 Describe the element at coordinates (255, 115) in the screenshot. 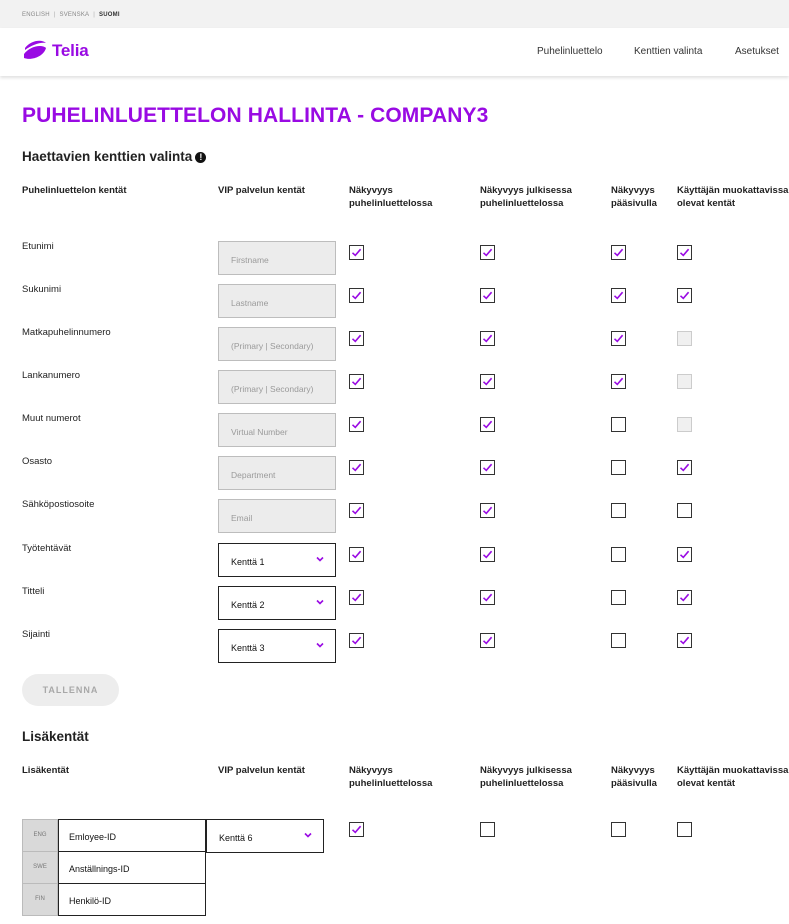

I see `page-title: PUHELINLUETTELON HALLINTA - COMPANY3` at that location.